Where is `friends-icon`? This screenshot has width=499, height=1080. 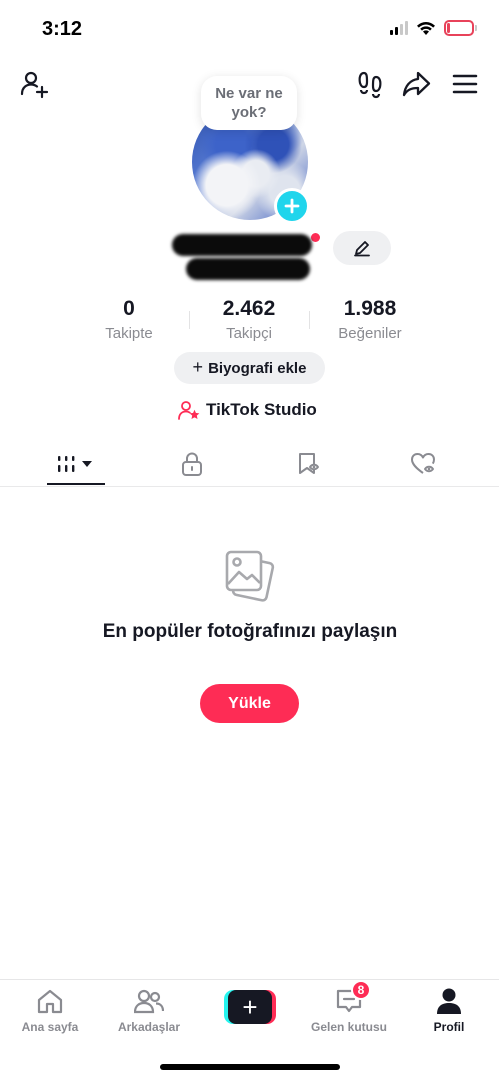 friends-icon is located at coordinates (149, 1001).